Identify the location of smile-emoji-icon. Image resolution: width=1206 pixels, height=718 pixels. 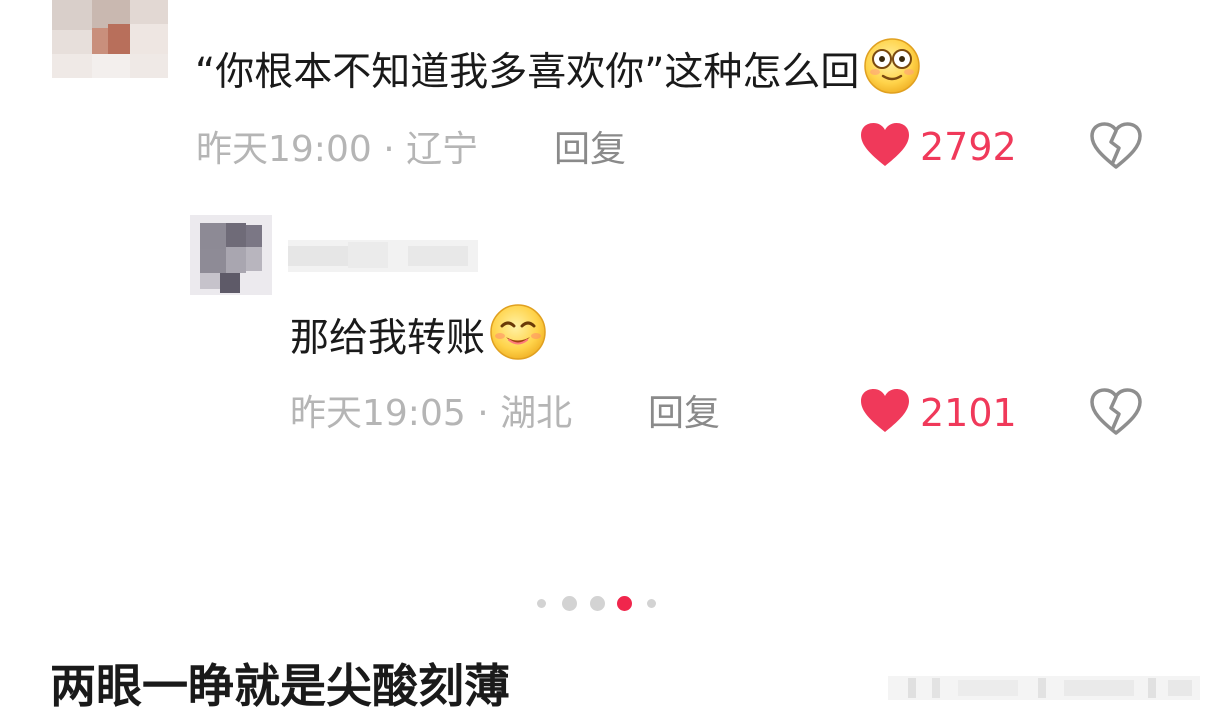
(518, 340).